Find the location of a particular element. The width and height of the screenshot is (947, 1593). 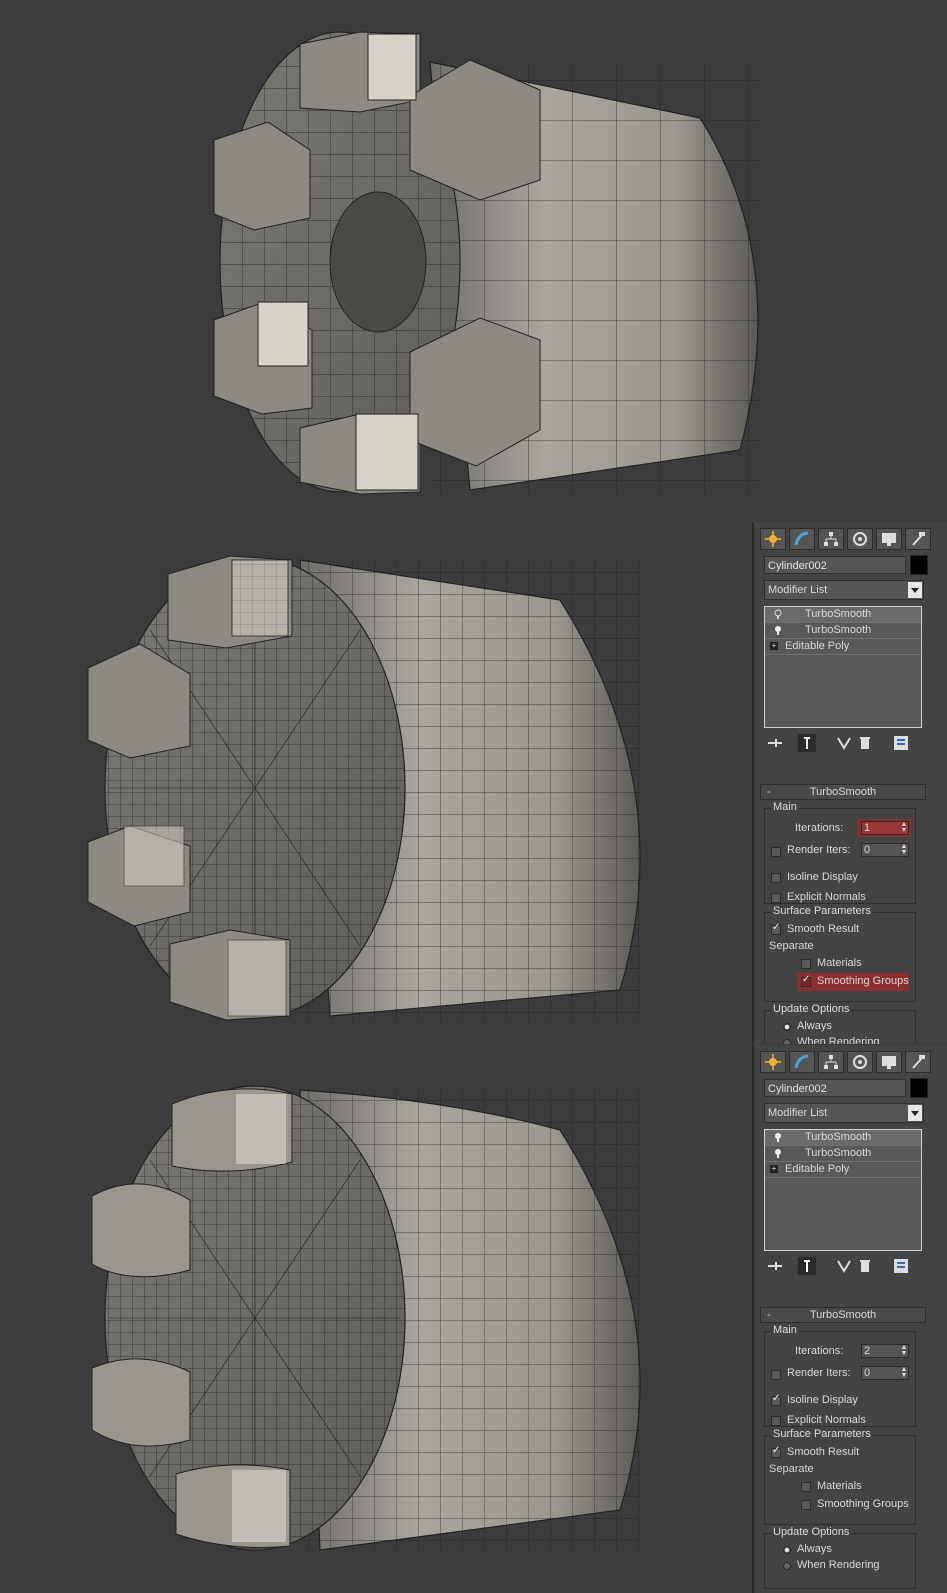

materials-label: Materials is located at coordinates (839, 963).